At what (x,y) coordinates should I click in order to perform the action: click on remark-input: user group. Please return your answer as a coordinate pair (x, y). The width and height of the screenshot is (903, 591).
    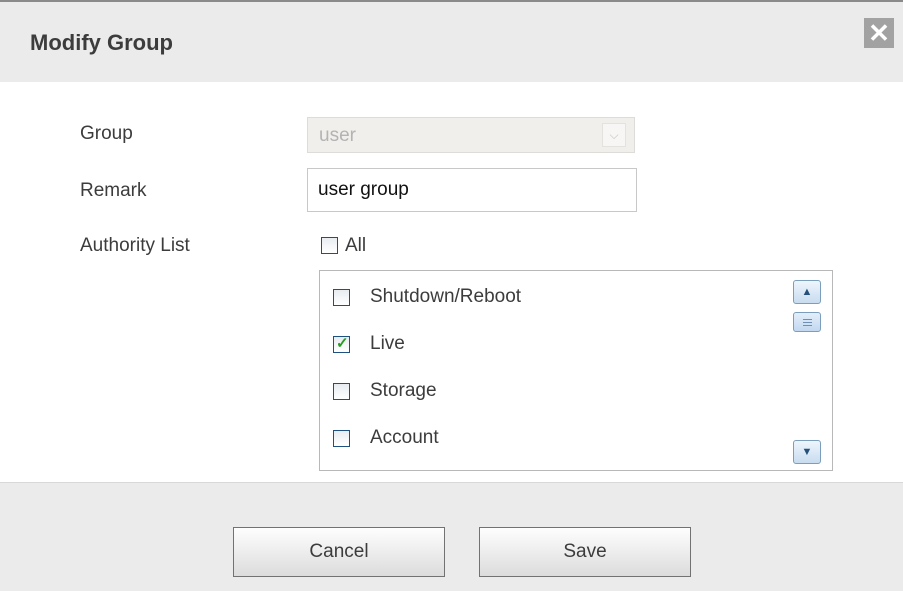
    Looking at the image, I should click on (472, 190).